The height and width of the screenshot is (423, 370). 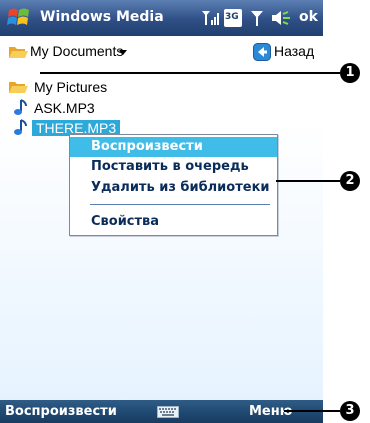 I want to click on file-name: ASK.MP3, so click(x=64, y=108).